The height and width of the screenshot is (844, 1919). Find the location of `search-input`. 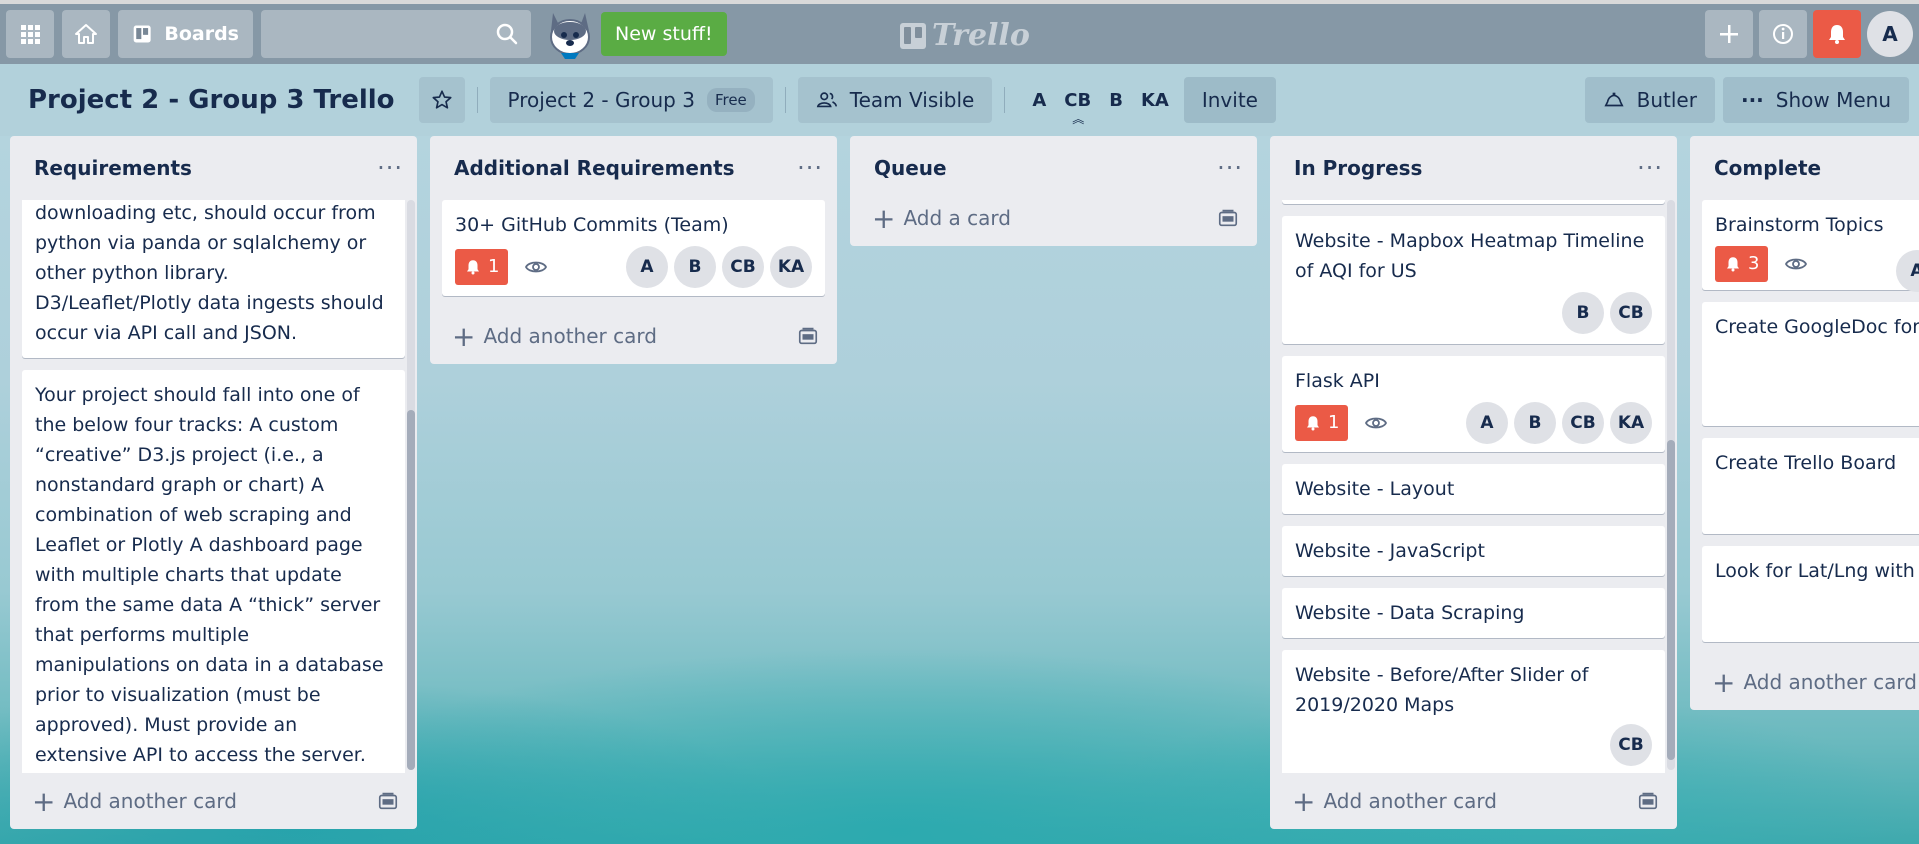

search-input is located at coordinates (396, 34).